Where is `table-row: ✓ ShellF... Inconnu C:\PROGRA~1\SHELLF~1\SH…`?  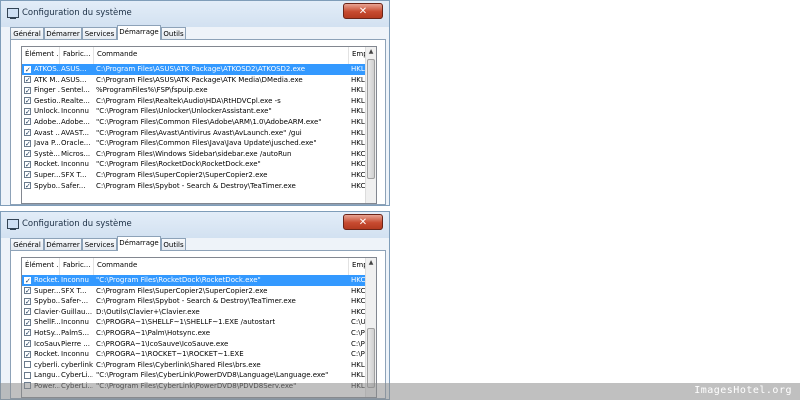
table-row: ✓ ShellF... Inconnu C:\PROGRA~1\SHELLF~1\SH… is located at coordinates (198, 322).